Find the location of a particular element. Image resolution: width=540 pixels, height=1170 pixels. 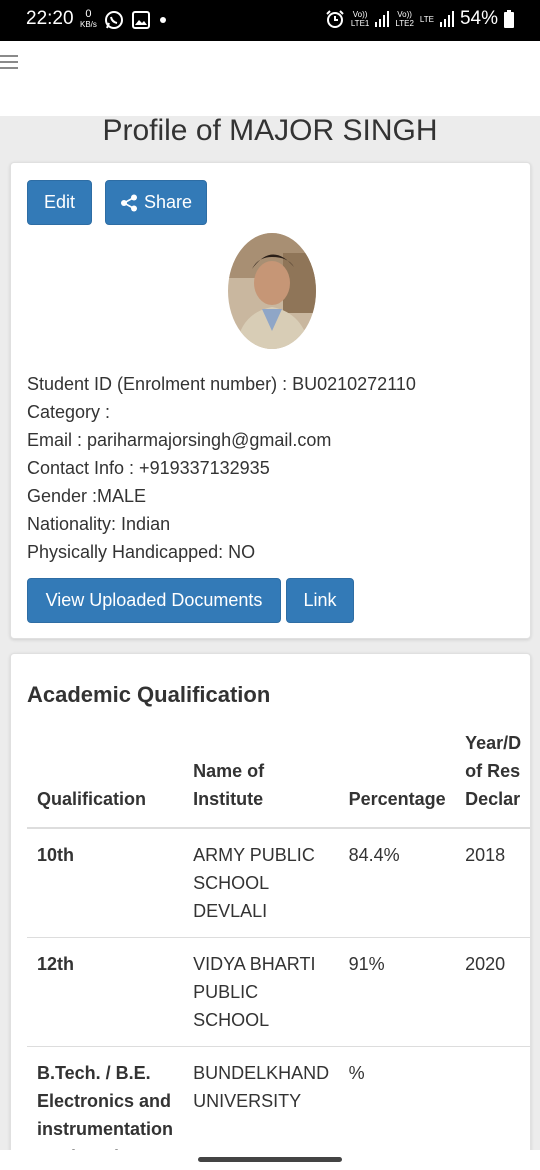

header-percentage: Percentage is located at coordinates (397, 779).